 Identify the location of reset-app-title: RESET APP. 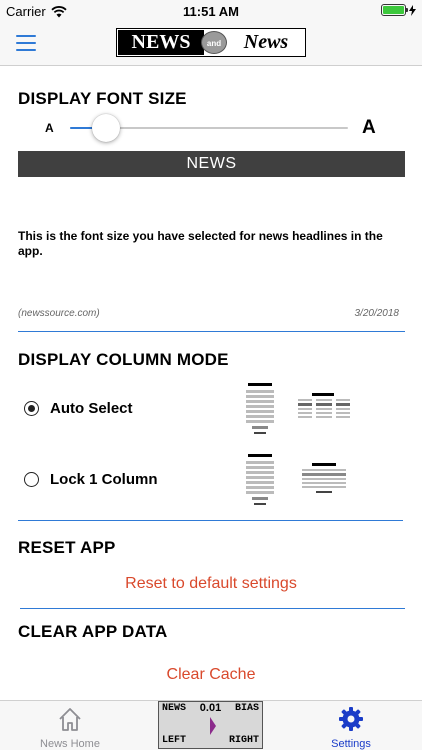
(67, 547).